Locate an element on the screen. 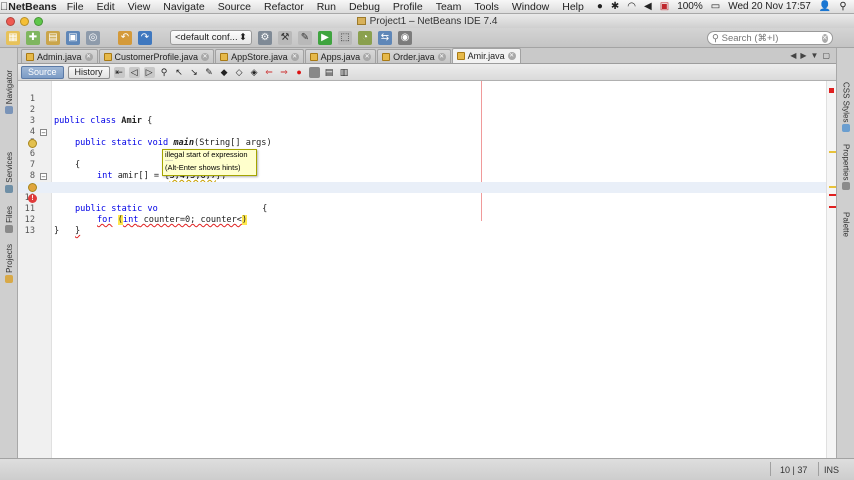  menu-window: Window is located at coordinates (530, 7).